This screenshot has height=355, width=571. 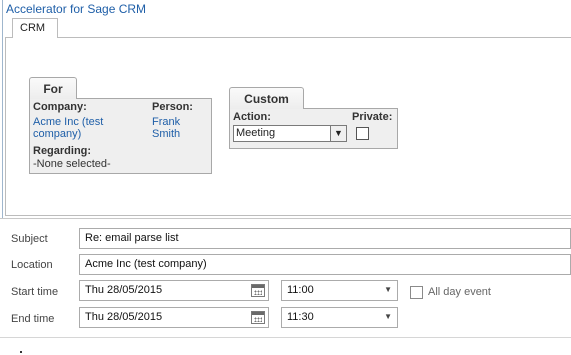 I want to click on start-date-picker: Thu 28/05/2015, so click(x=174, y=290).